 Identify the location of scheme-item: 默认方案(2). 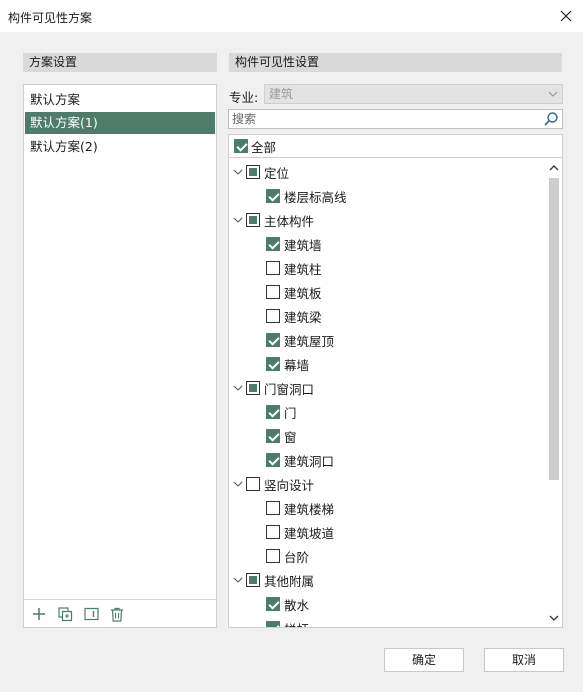
(120, 147).